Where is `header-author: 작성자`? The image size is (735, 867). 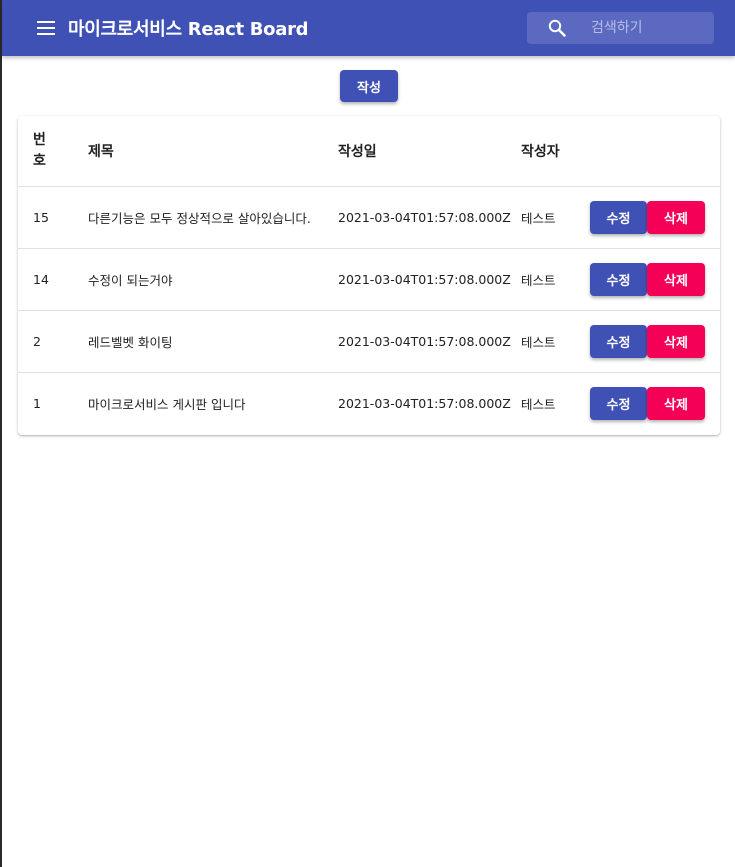 header-author: 작성자 is located at coordinates (540, 151).